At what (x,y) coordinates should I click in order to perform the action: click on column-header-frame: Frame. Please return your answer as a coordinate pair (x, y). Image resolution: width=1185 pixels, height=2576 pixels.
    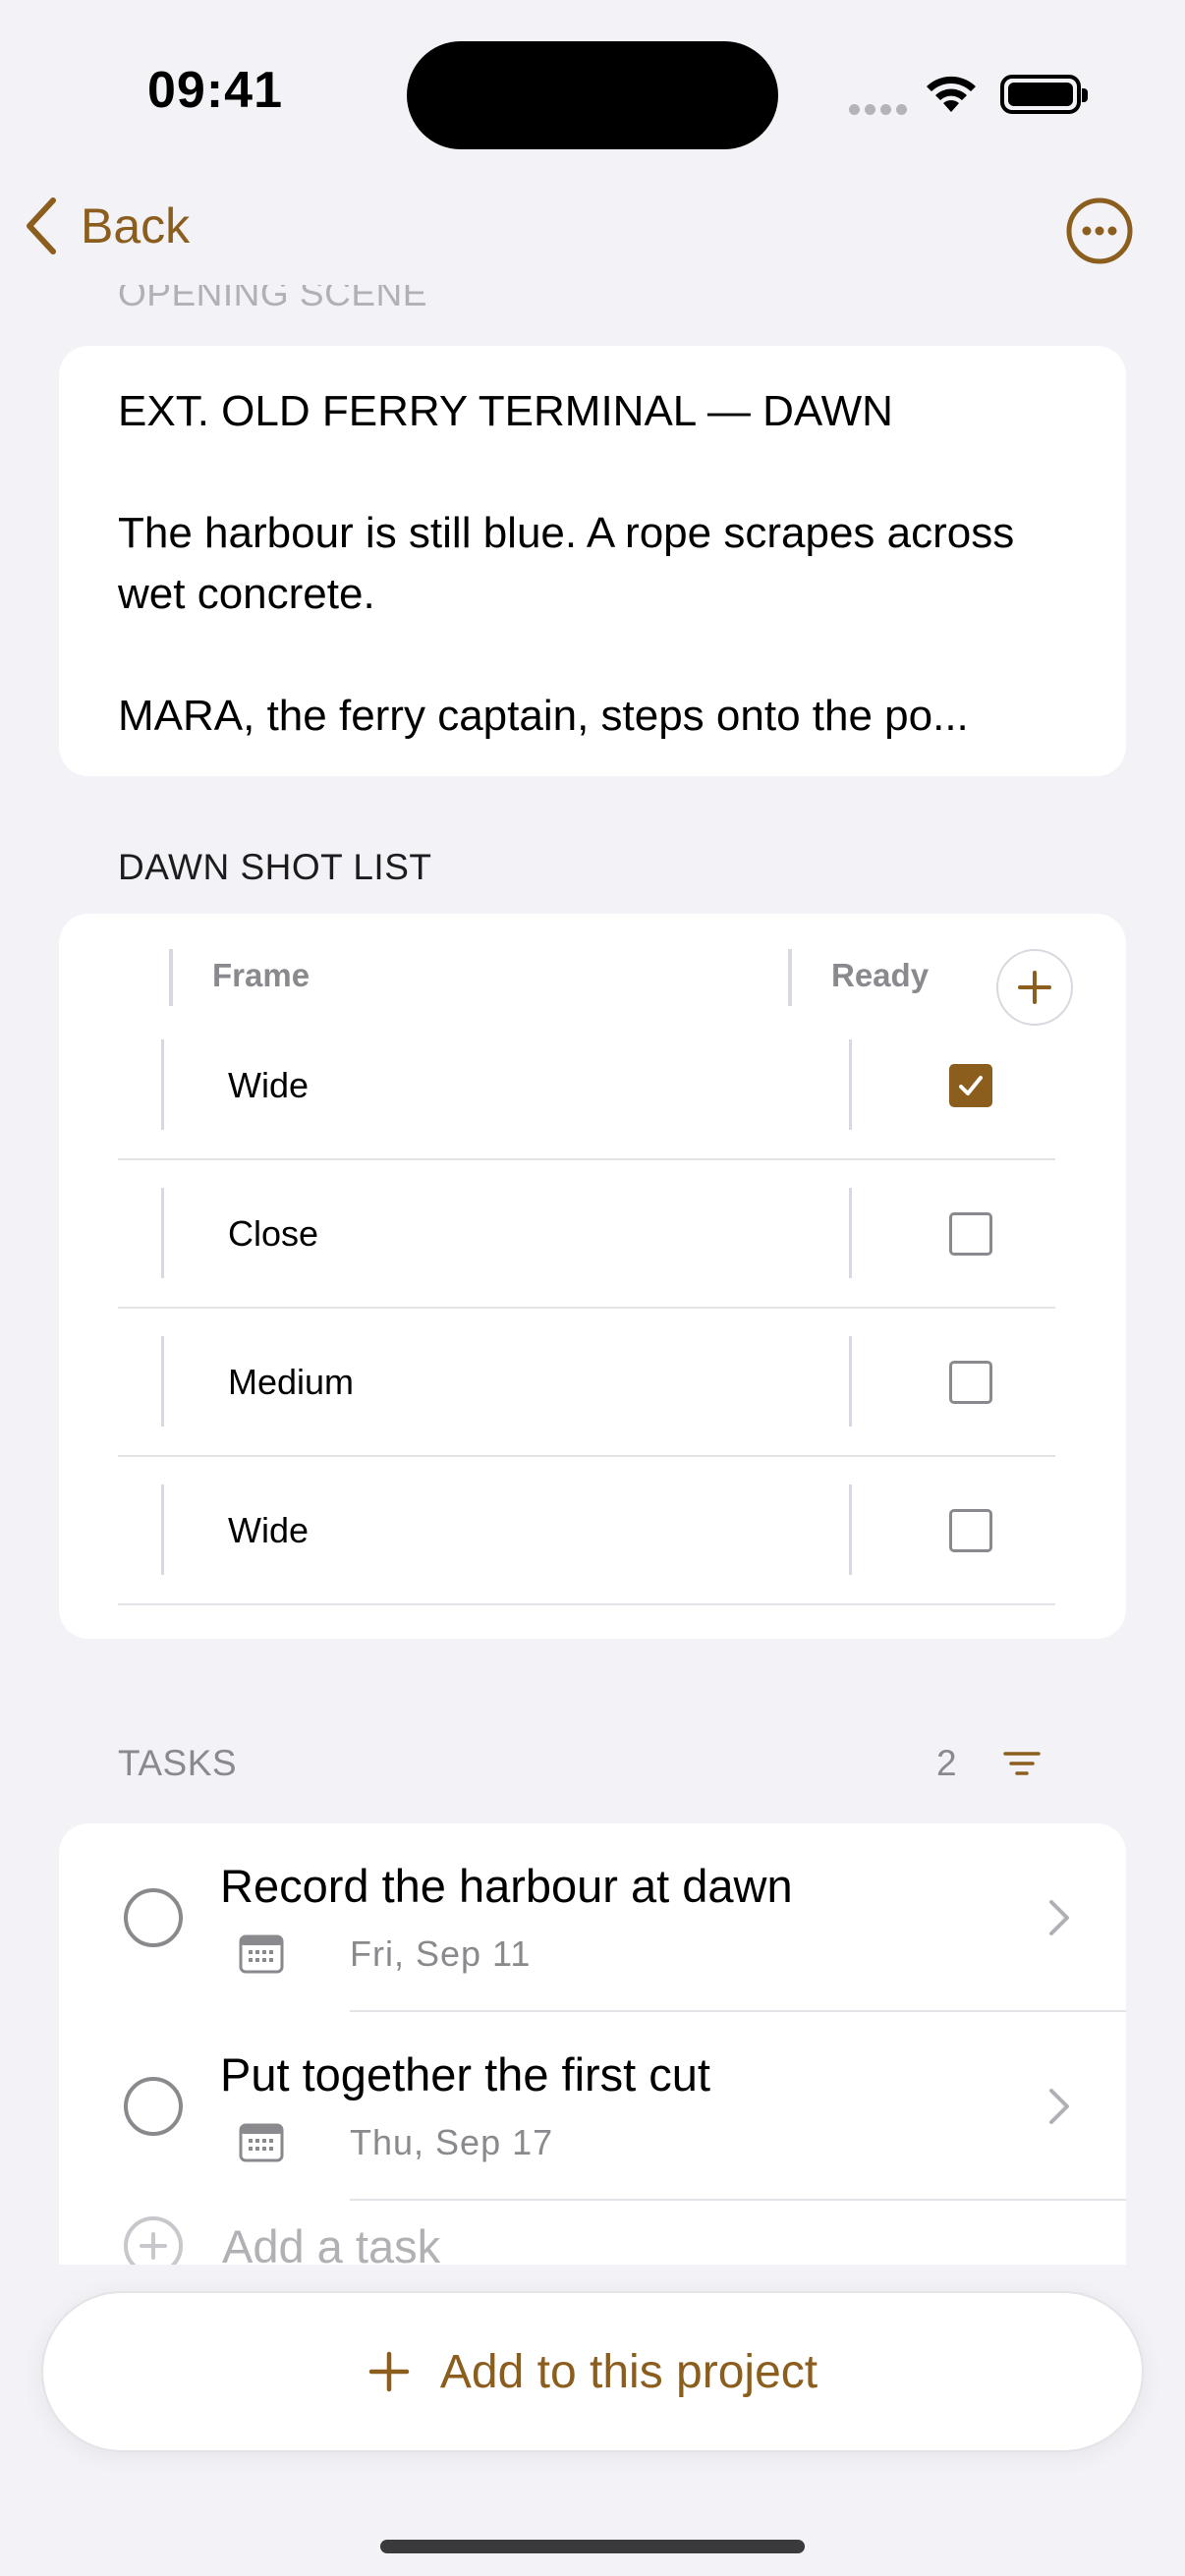
    Looking at the image, I should click on (261, 975).